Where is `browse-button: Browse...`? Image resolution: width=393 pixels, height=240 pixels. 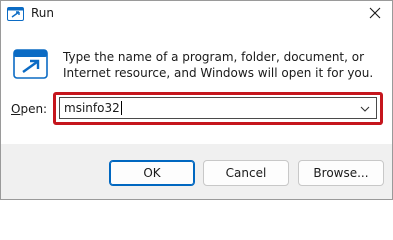
browse-button: Browse... is located at coordinates (341, 173).